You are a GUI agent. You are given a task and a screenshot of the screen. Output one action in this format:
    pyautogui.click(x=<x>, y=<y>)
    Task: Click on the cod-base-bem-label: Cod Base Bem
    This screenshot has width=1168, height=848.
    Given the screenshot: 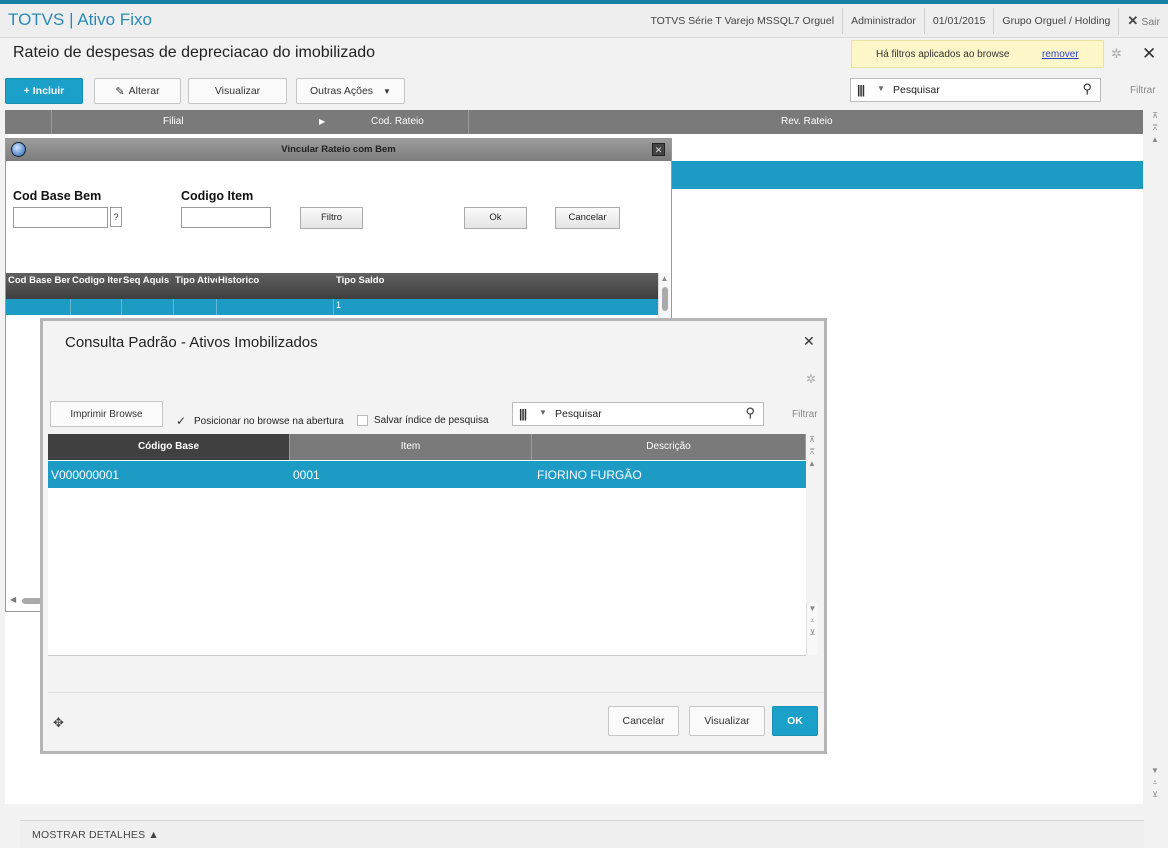 What is the action you would take?
    pyautogui.click(x=57, y=196)
    